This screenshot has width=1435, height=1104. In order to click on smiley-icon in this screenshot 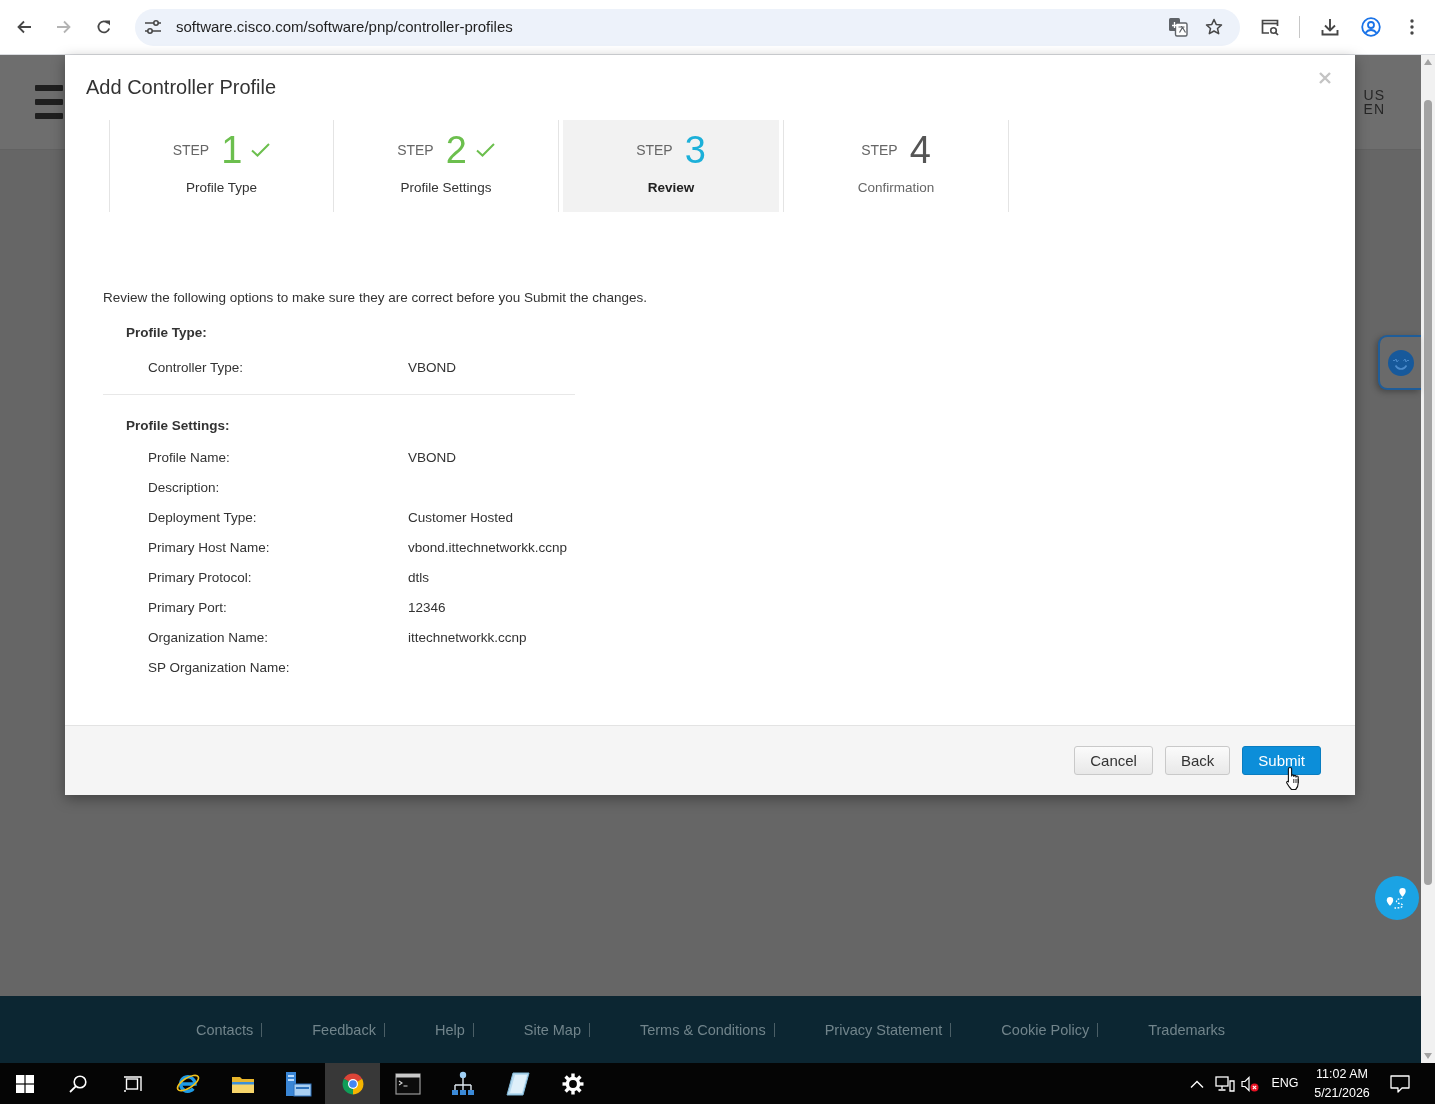, I will do `click(1400, 362)`.